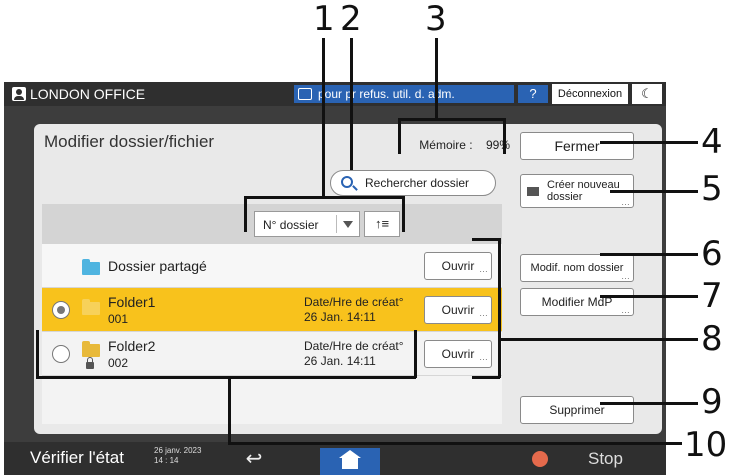 This screenshot has width=748, height=475. I want to click on callout-6: 6, so click(712, 254).